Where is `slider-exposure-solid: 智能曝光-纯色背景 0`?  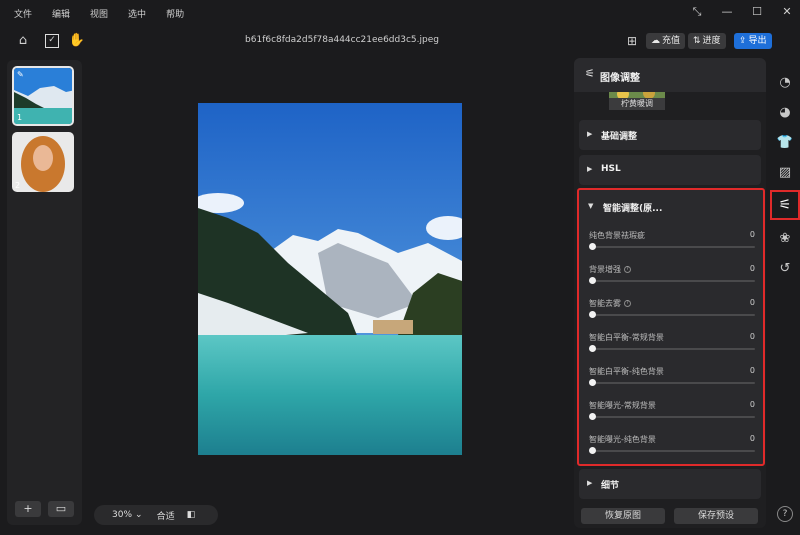 slider-exposure-solid: 智能曝光-纯色背景 0 is located at coordinates (672, 447).